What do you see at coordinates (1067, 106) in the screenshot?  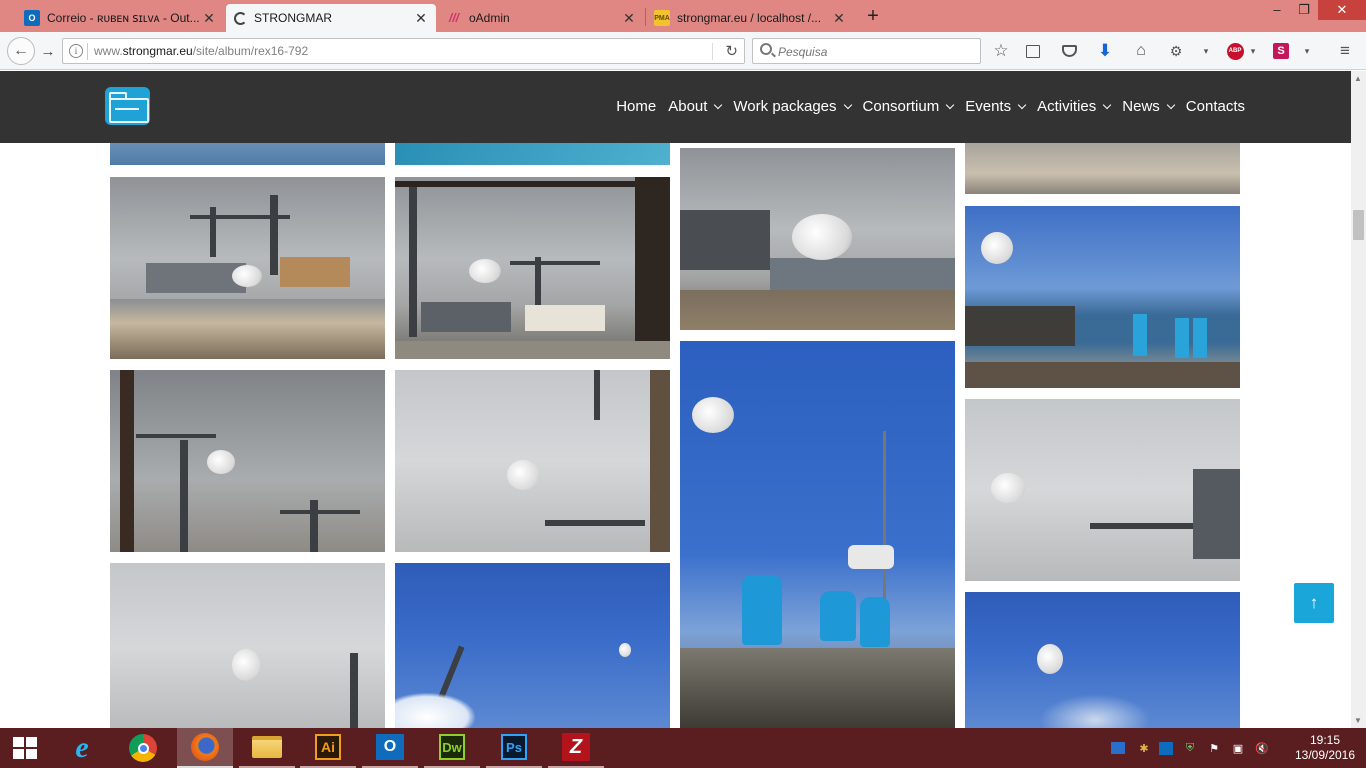 I see `menu-label: Activities` at bounding box center [1067, 106].